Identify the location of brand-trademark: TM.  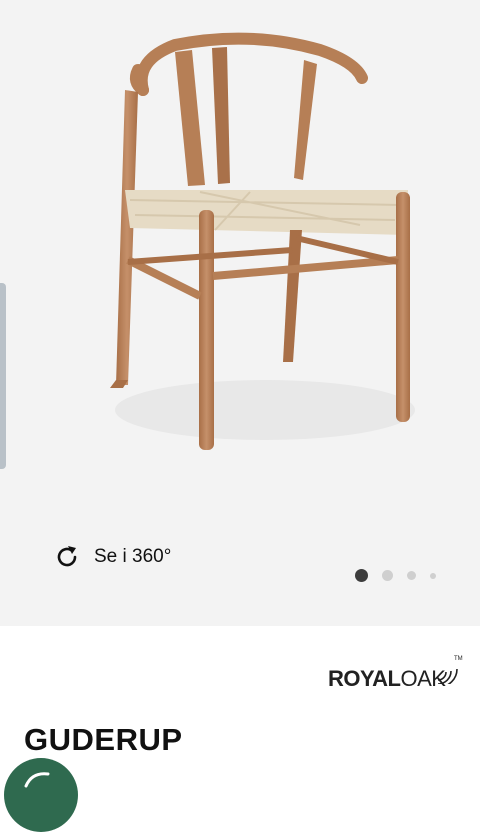
(458, 659).